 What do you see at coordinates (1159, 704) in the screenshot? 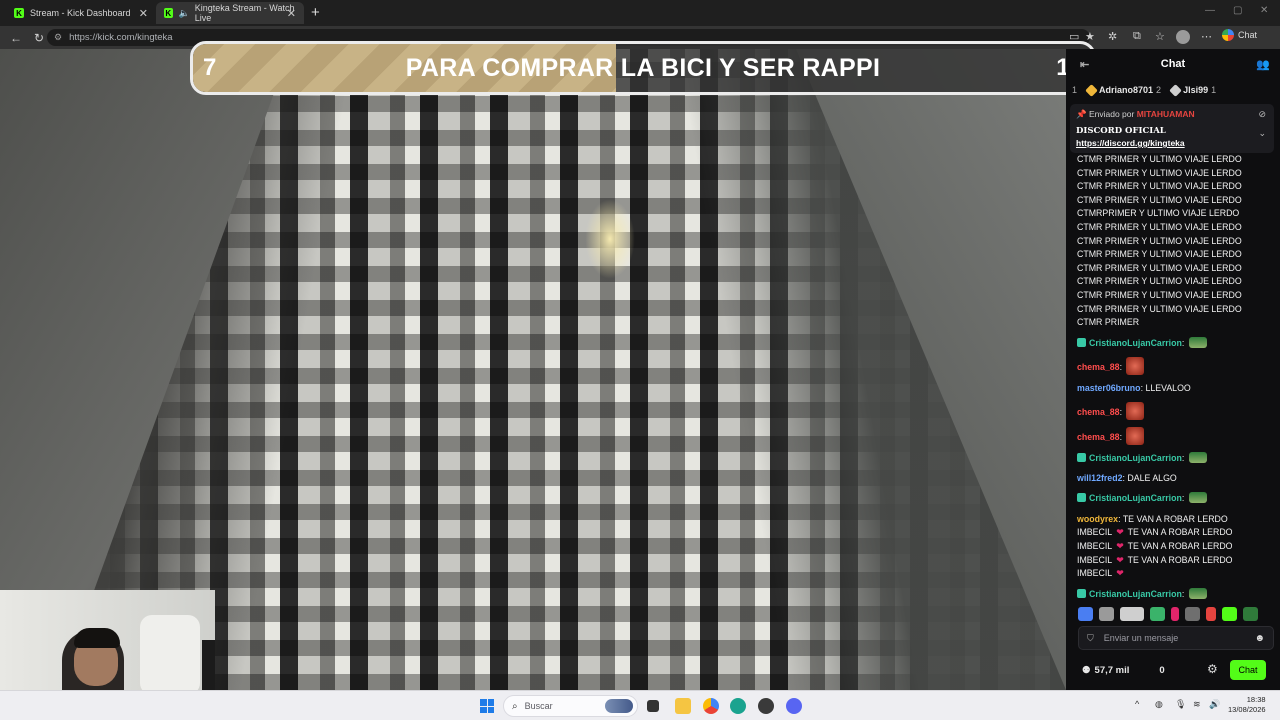
I see `tray-app-icon: ◍` at bounding box center [1159, 704].